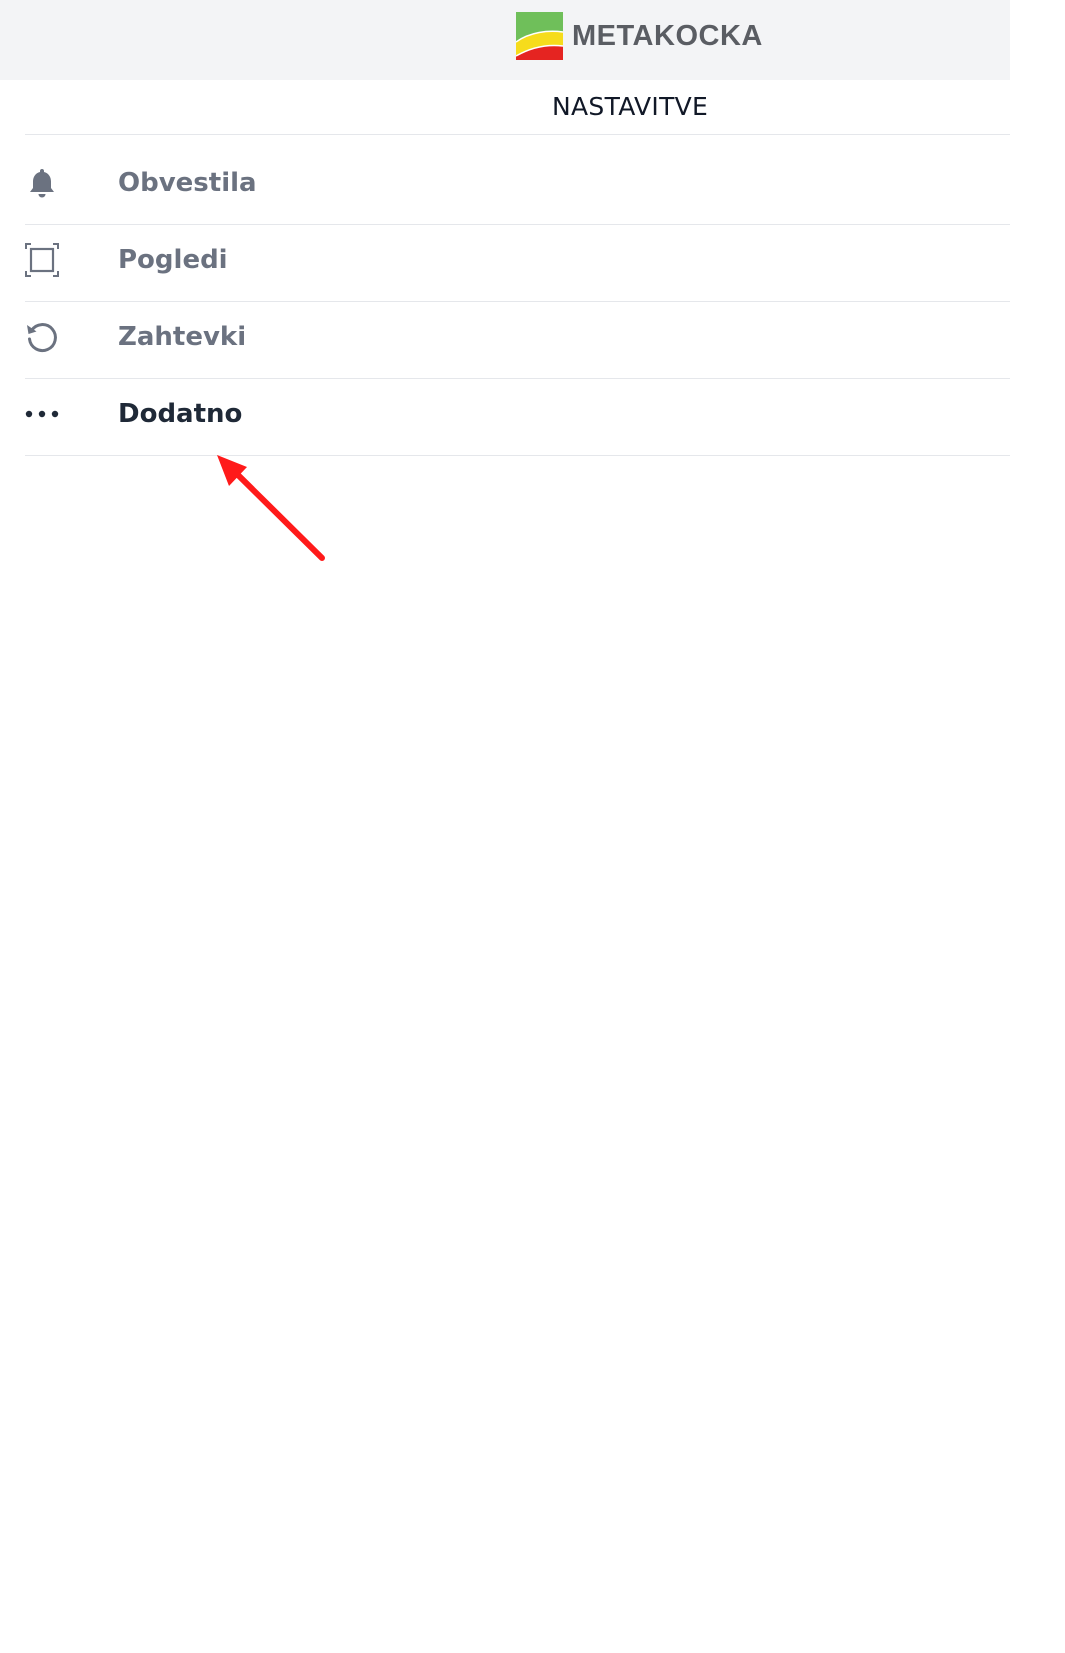  I want to click on bell-icon, so click(42, 183).